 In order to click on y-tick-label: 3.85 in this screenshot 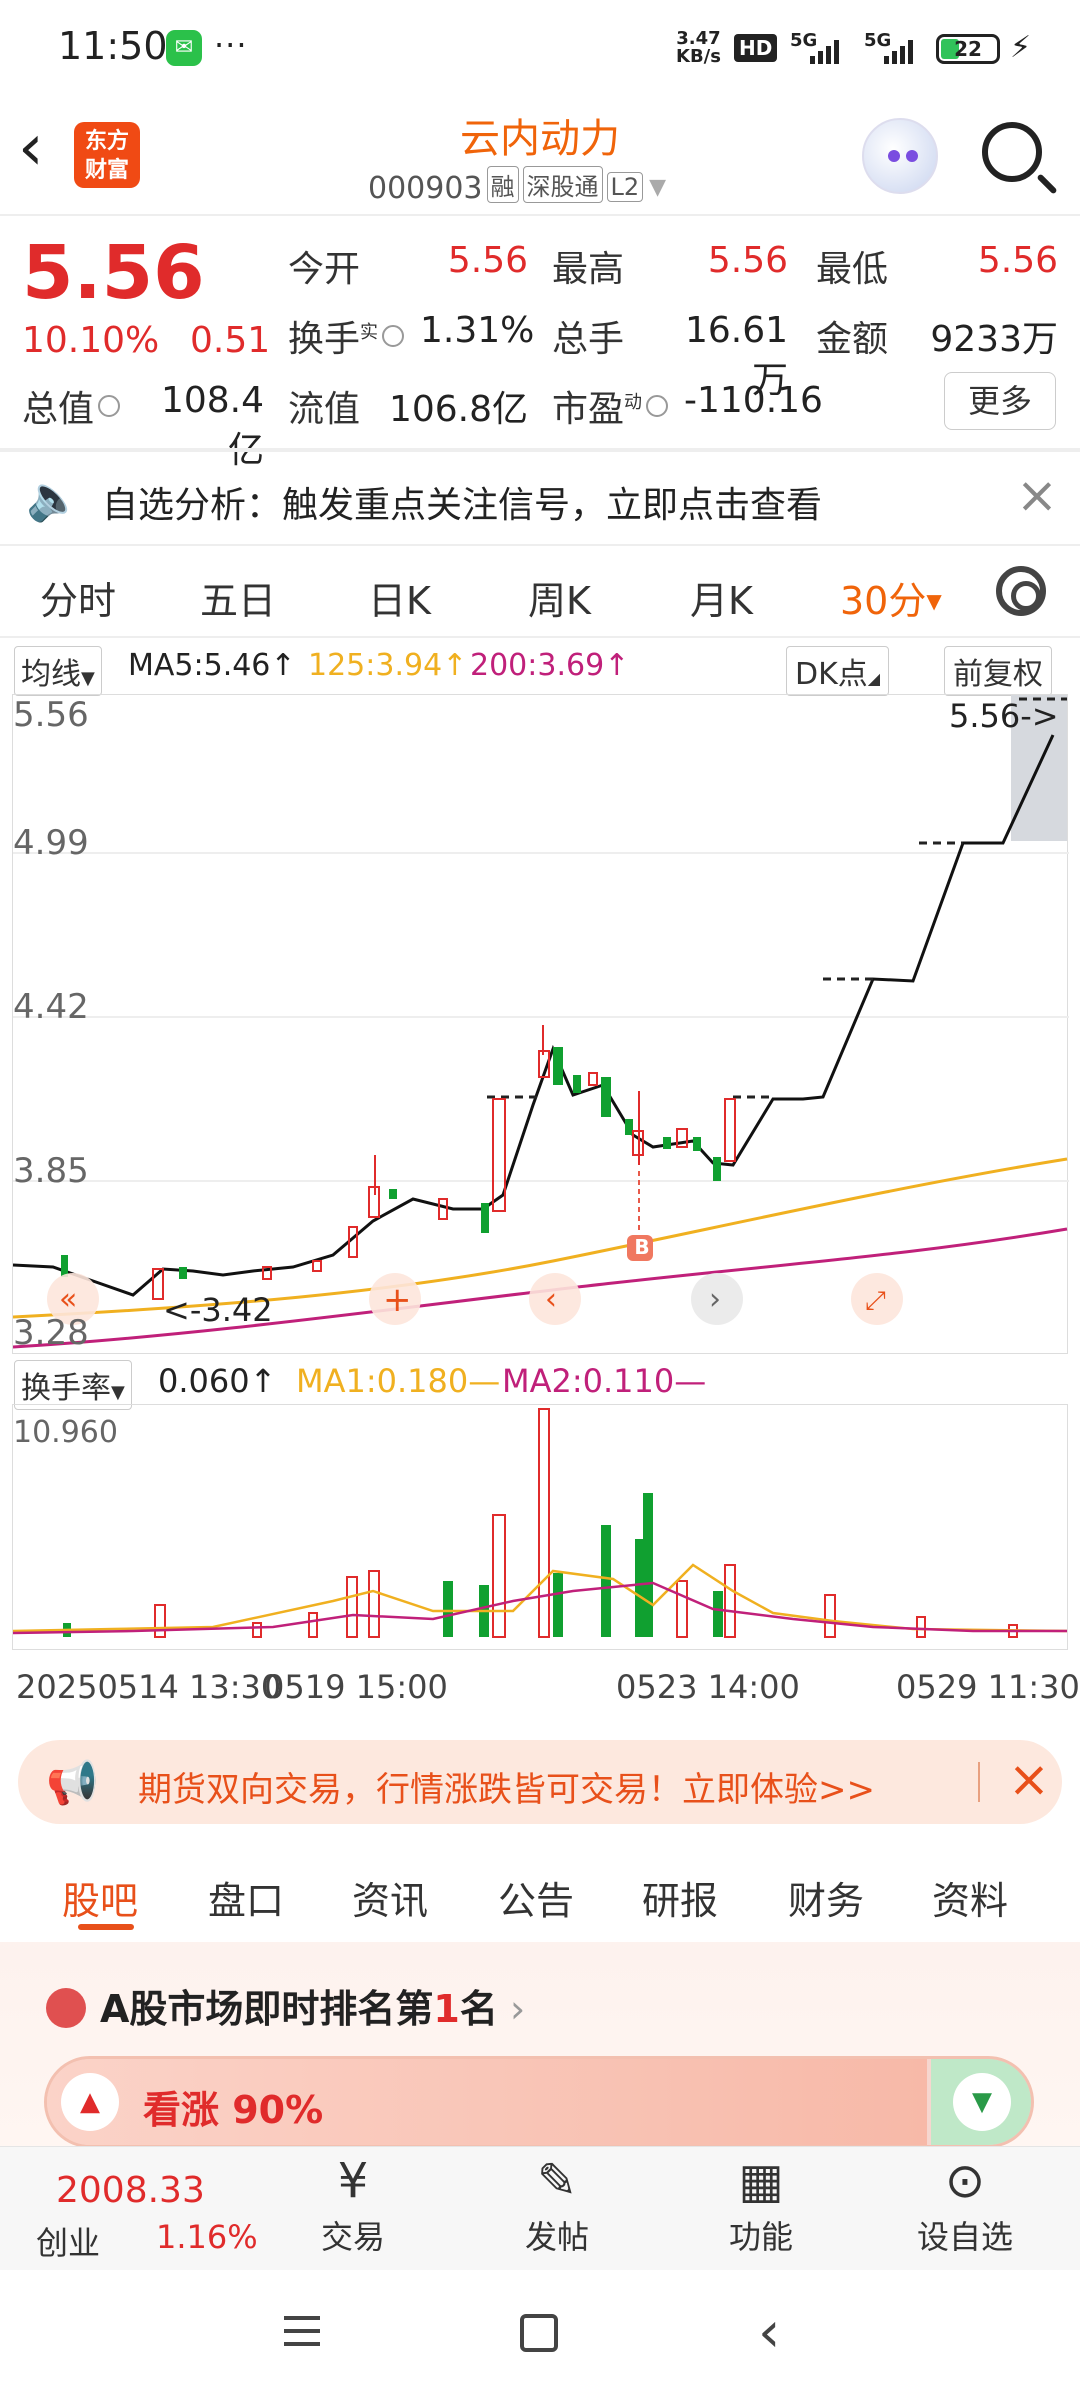, I will do `click(51, 1171)`.